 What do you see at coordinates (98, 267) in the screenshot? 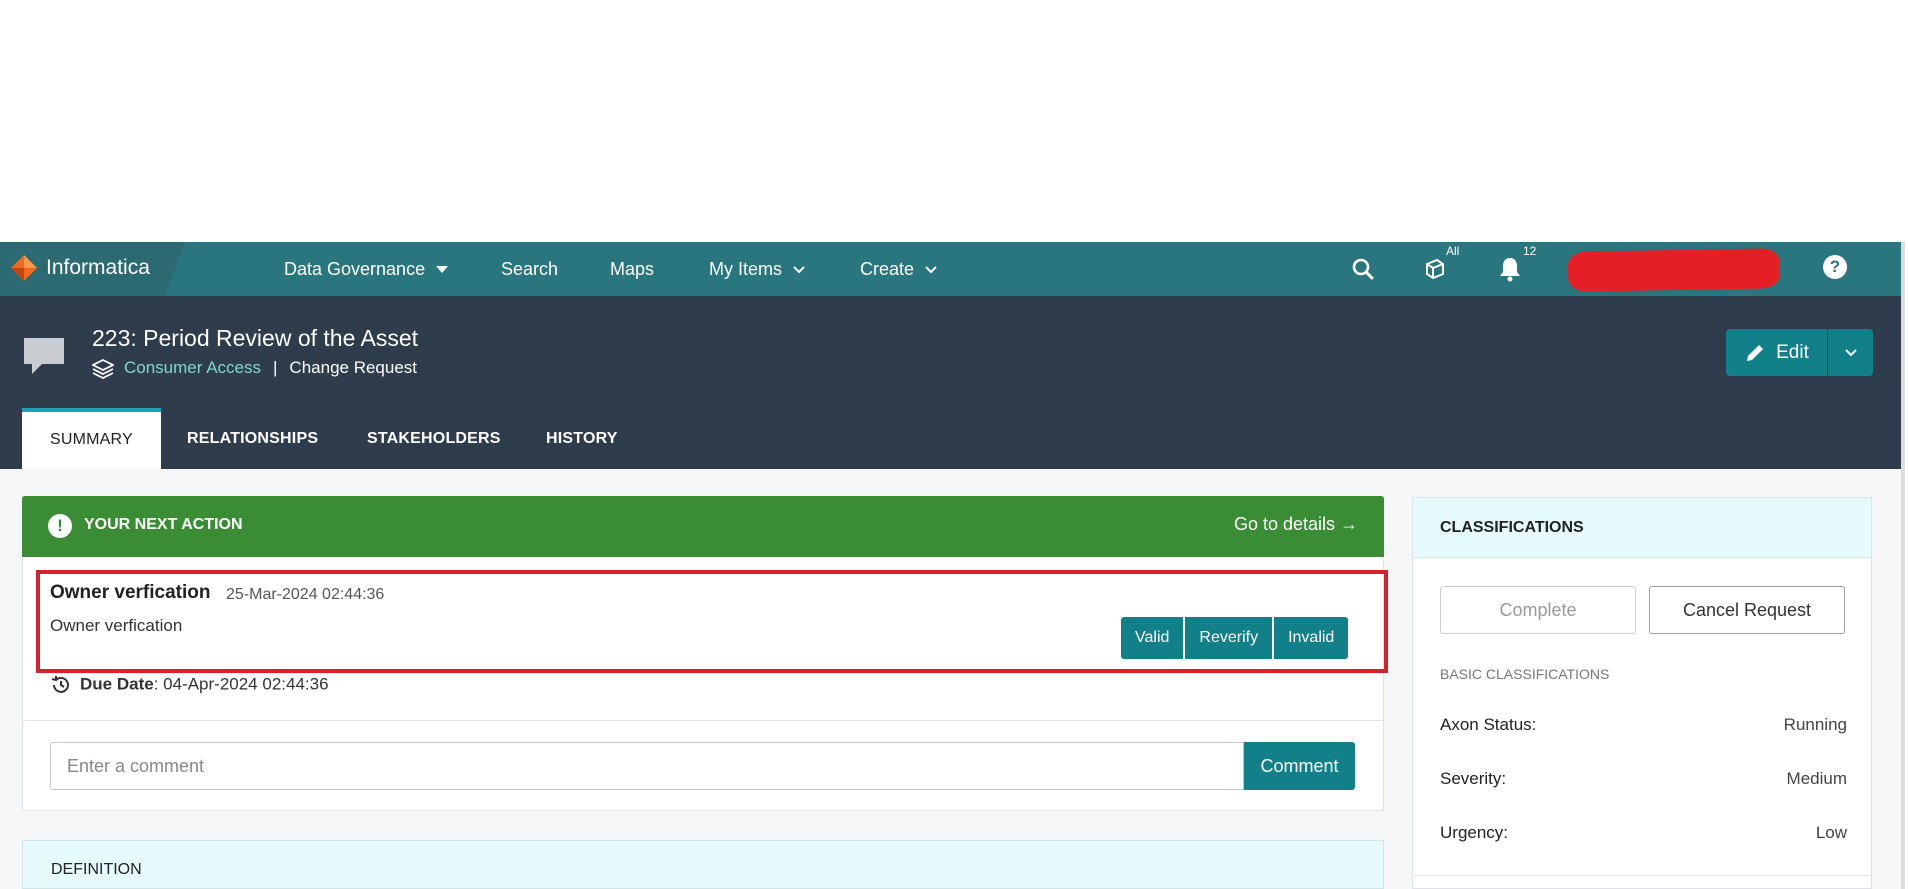
I see `brand-name: Informatica` at bounding box center [98, 267].